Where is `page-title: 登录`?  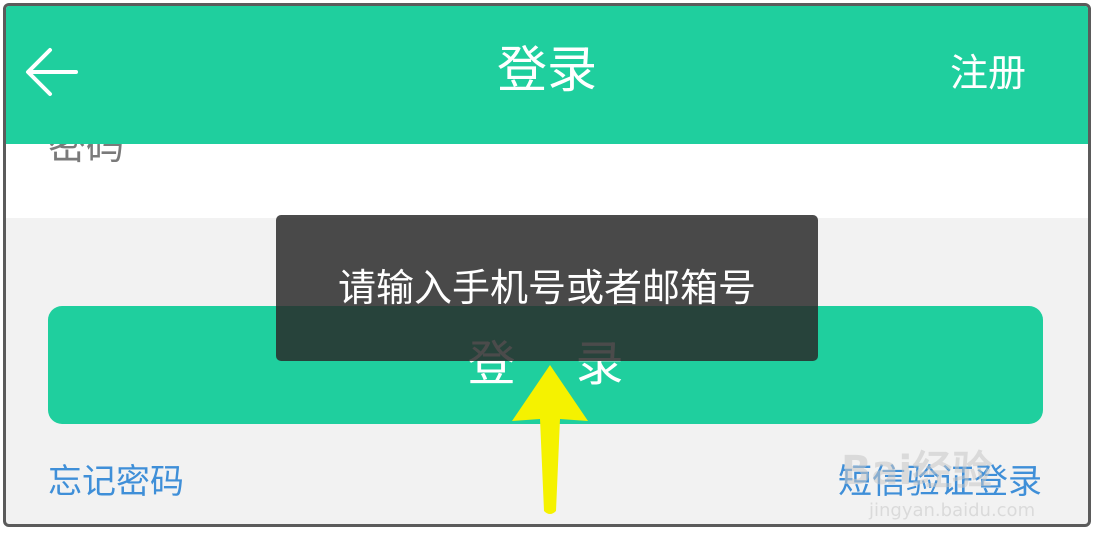 page-title: 登录 is located at coordinates (547, 70).